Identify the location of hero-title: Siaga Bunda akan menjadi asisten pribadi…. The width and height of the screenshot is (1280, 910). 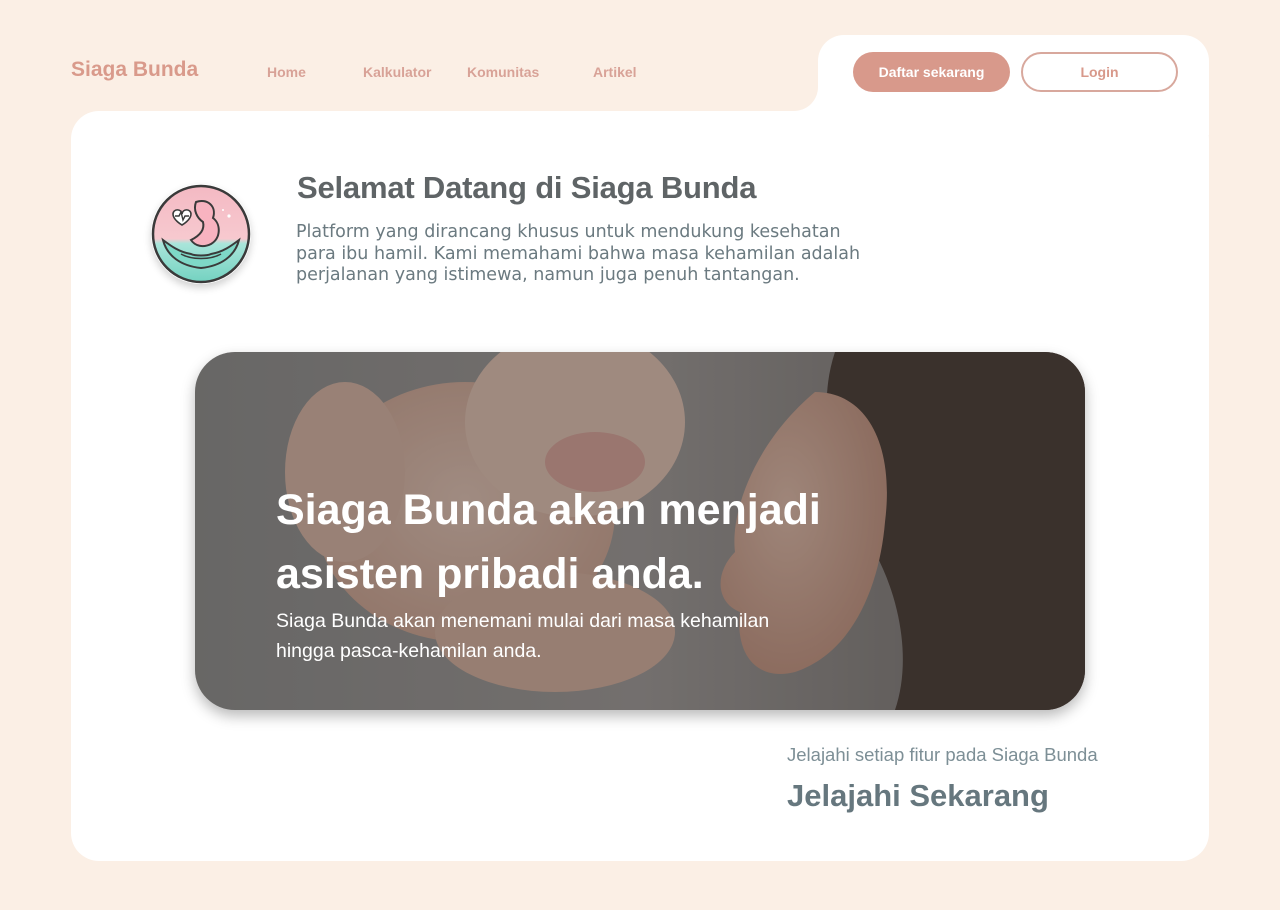
(548, 542).